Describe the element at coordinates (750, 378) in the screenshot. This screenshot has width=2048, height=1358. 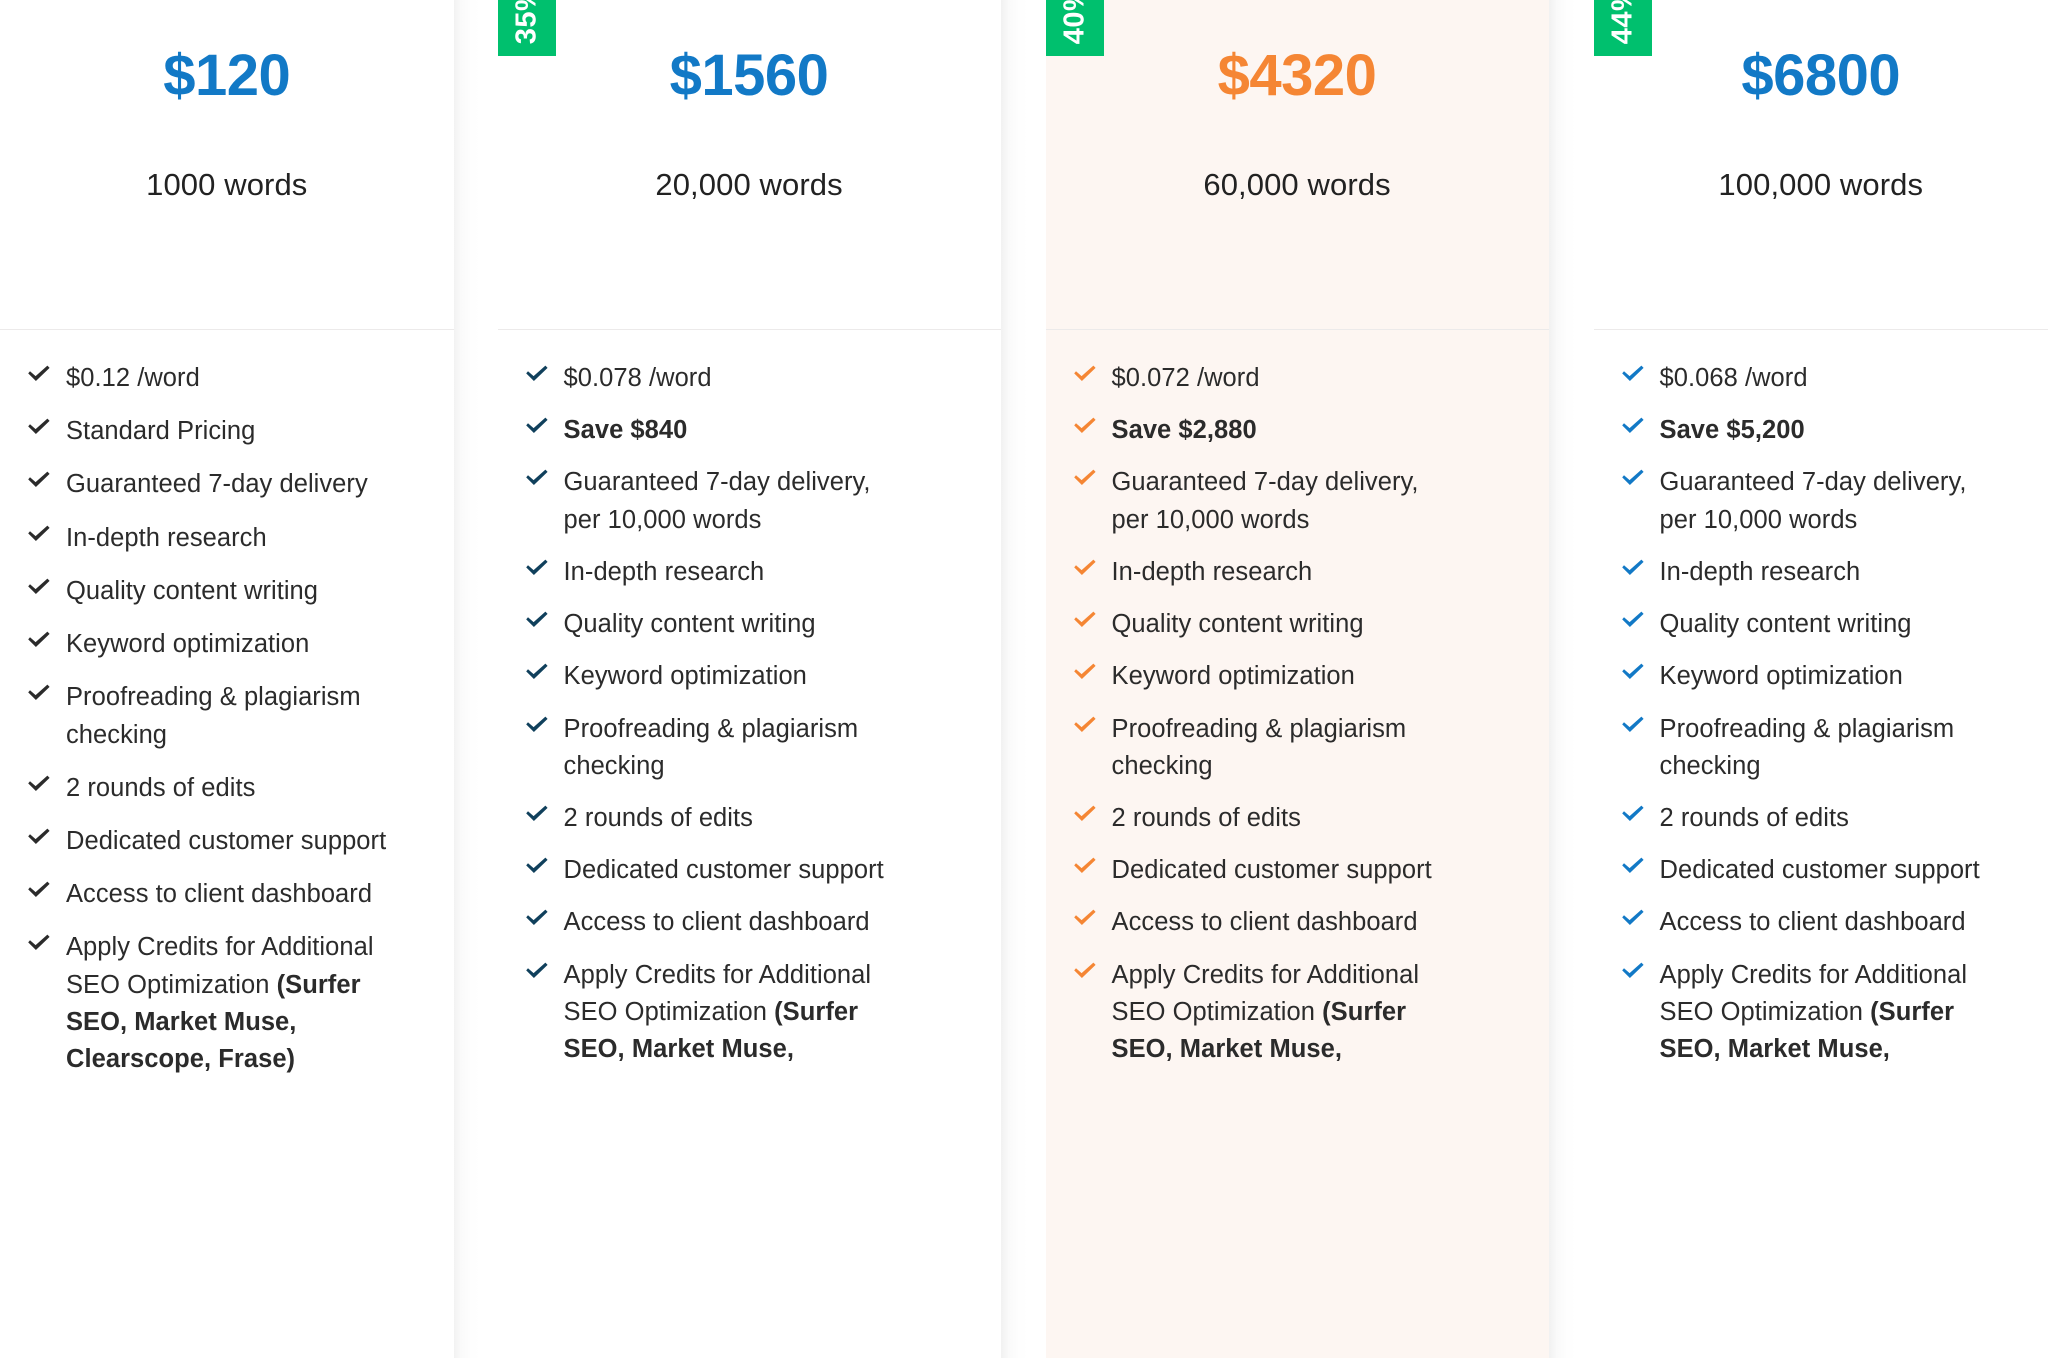
I see `feature-item: $0.078 /word` at that location.